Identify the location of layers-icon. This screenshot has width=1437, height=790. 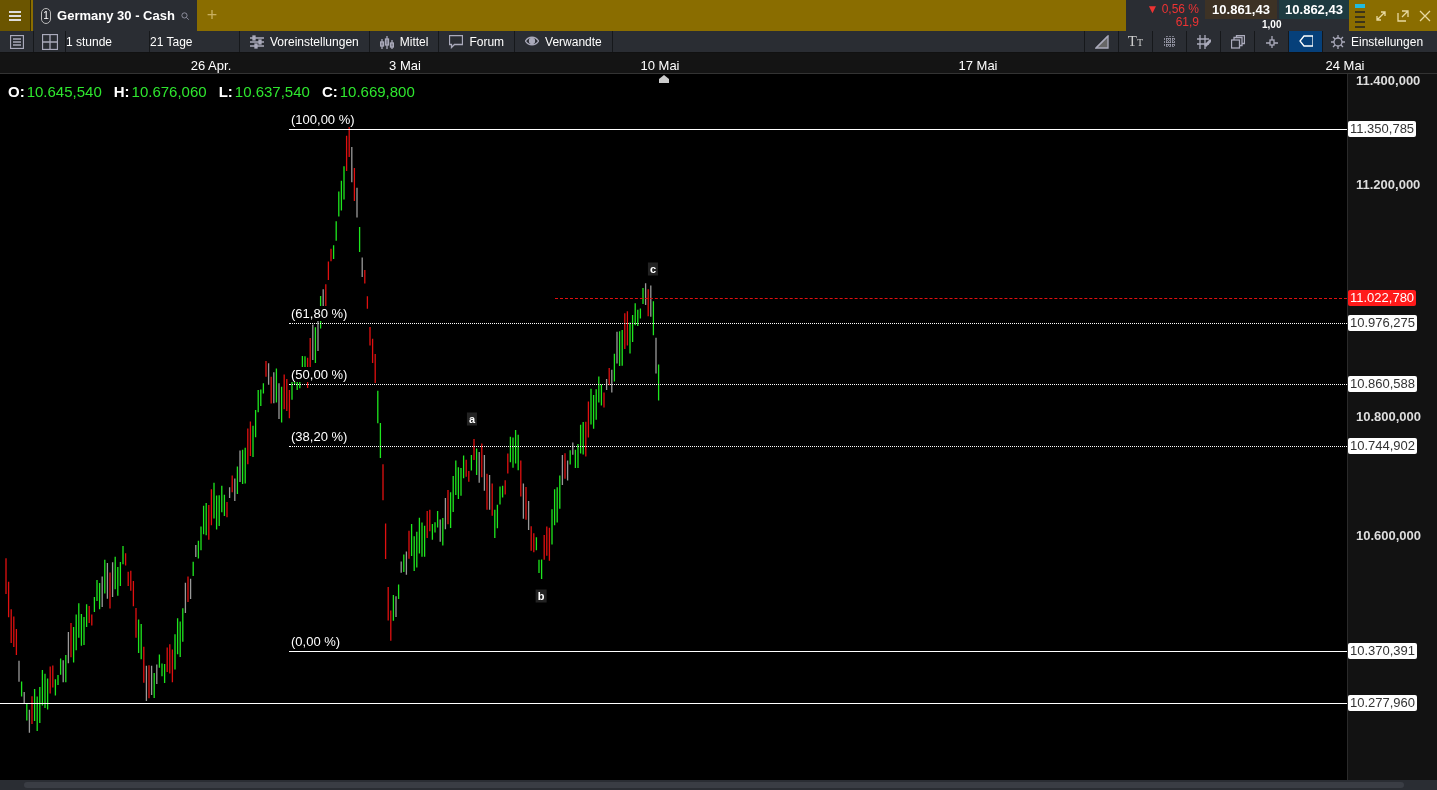
(1237, 41).